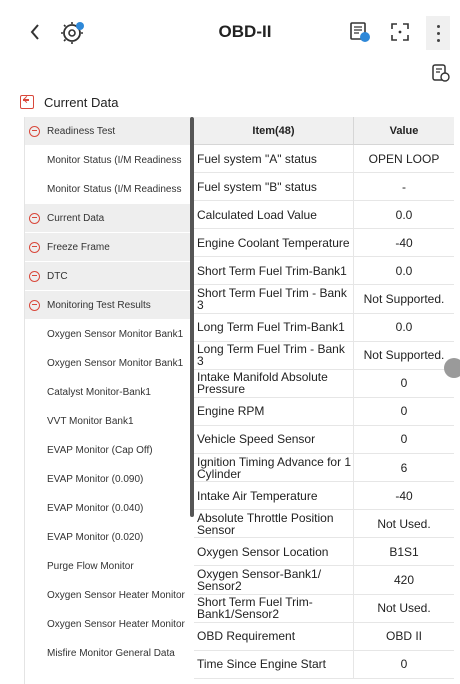 The width and height of the screenshot is (460, 684). What do you see at coordinates (404, 551) in the screenshot?
I see `value-cell: B1S1` at bounding box center [404, 551].